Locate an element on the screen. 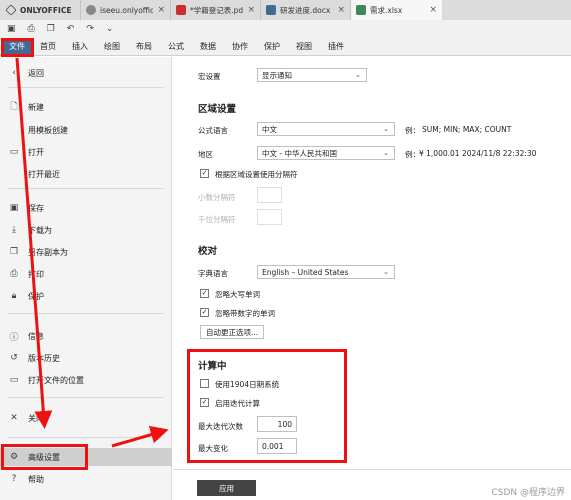 Image resolution: width=571 pixels, height=500 pixels. formula-language-select: 中文 ⌄ is located at coordinates (326, 129).